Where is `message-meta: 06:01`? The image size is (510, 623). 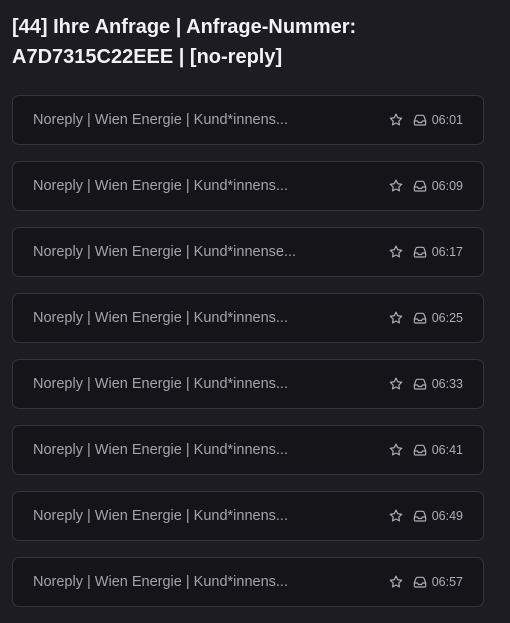 message-meta: 06:01 is located at coordinates (425, 120).